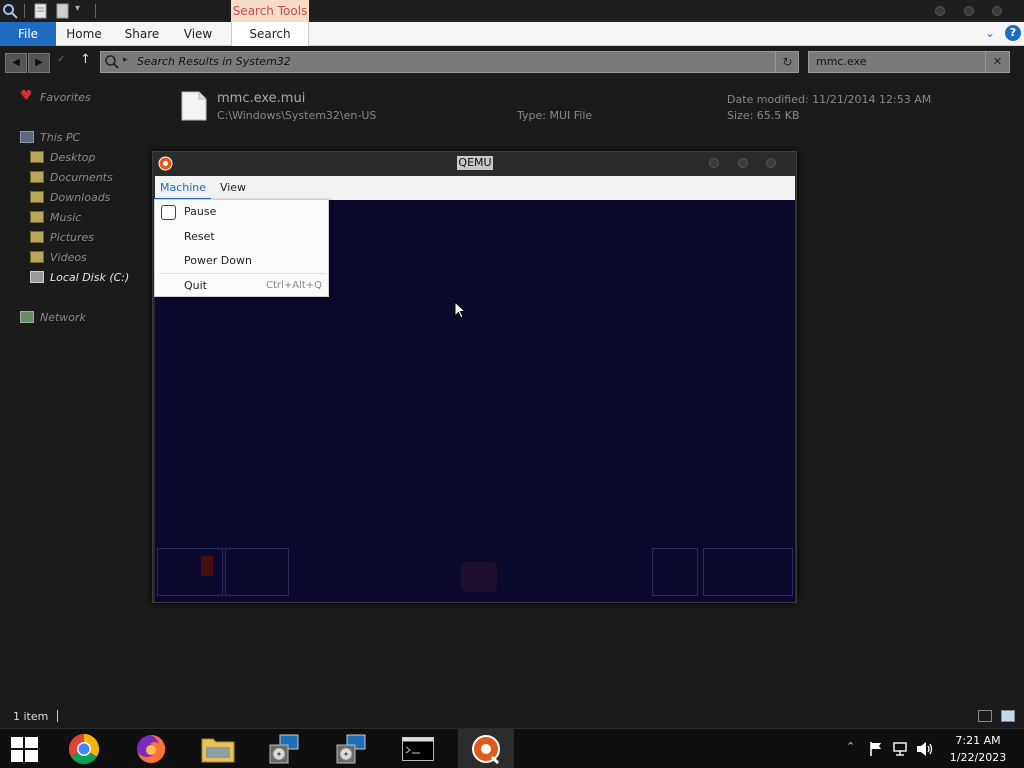 This screenshot has width=1024, height=768. I want to click on sidebar-item-local-disk: Local Disk (C:), so click(92, 278).